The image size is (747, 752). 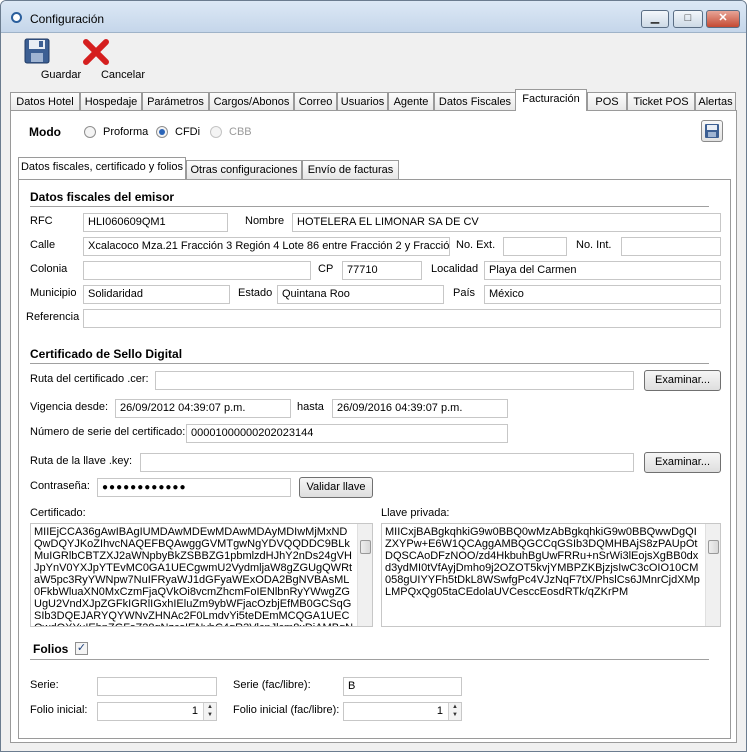 I want to click on vigencia-hasta-field: 26/09/2016 04:39:07 p.m., so click(x=420, y=408).